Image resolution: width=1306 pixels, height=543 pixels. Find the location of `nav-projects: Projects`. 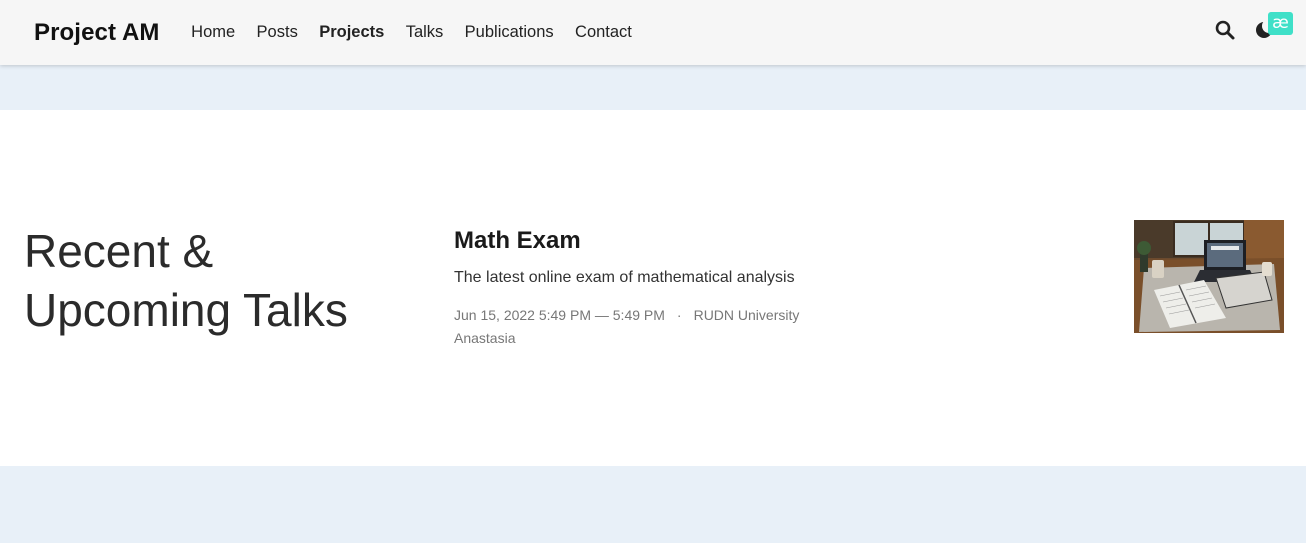

nav-projects: Projects is located at coordinates (352, 32).